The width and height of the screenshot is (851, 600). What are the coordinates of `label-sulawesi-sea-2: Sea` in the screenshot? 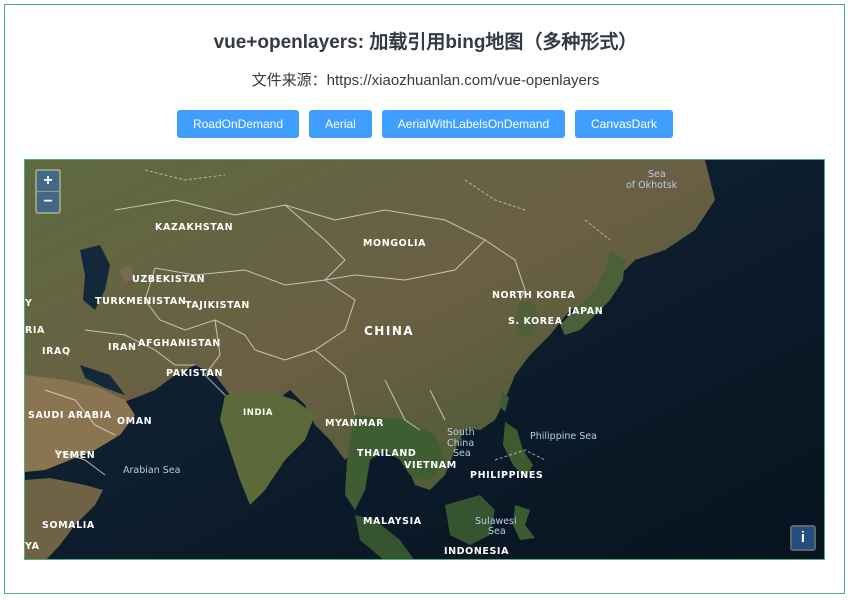 It's located at (497, 531).